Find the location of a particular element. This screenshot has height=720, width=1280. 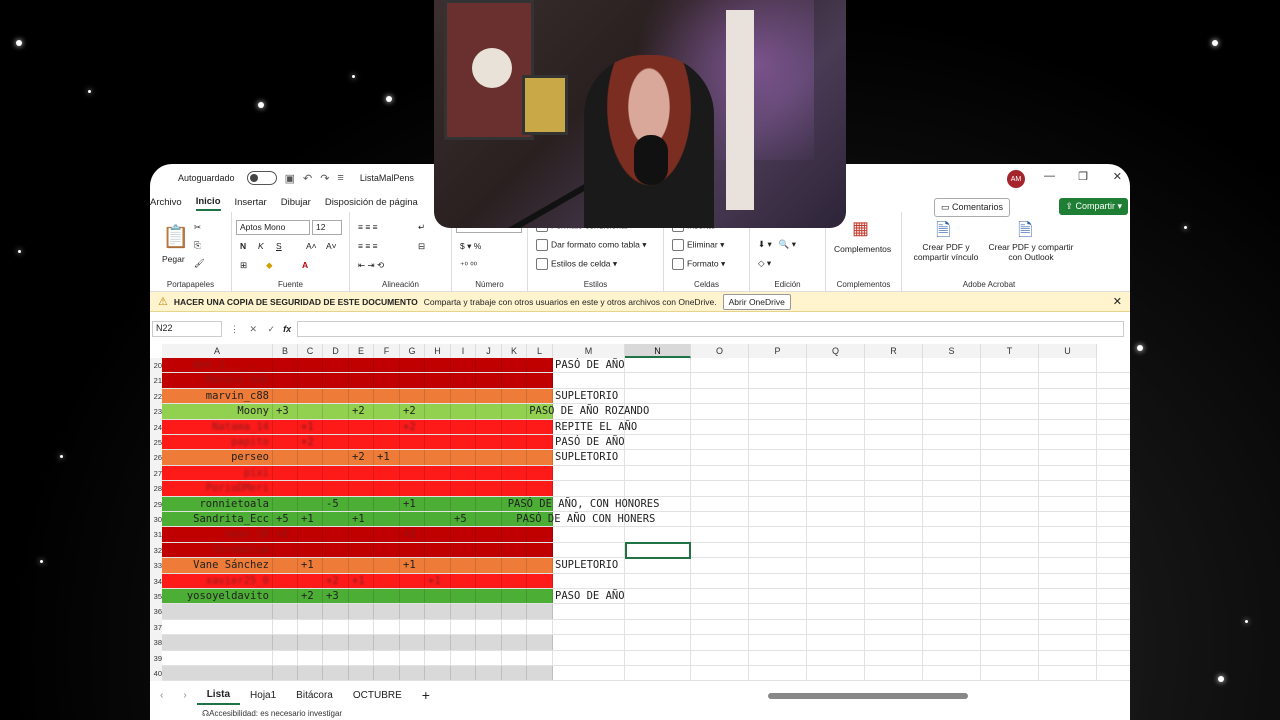

column-header-u: U is located at coordinates (1068, 351).